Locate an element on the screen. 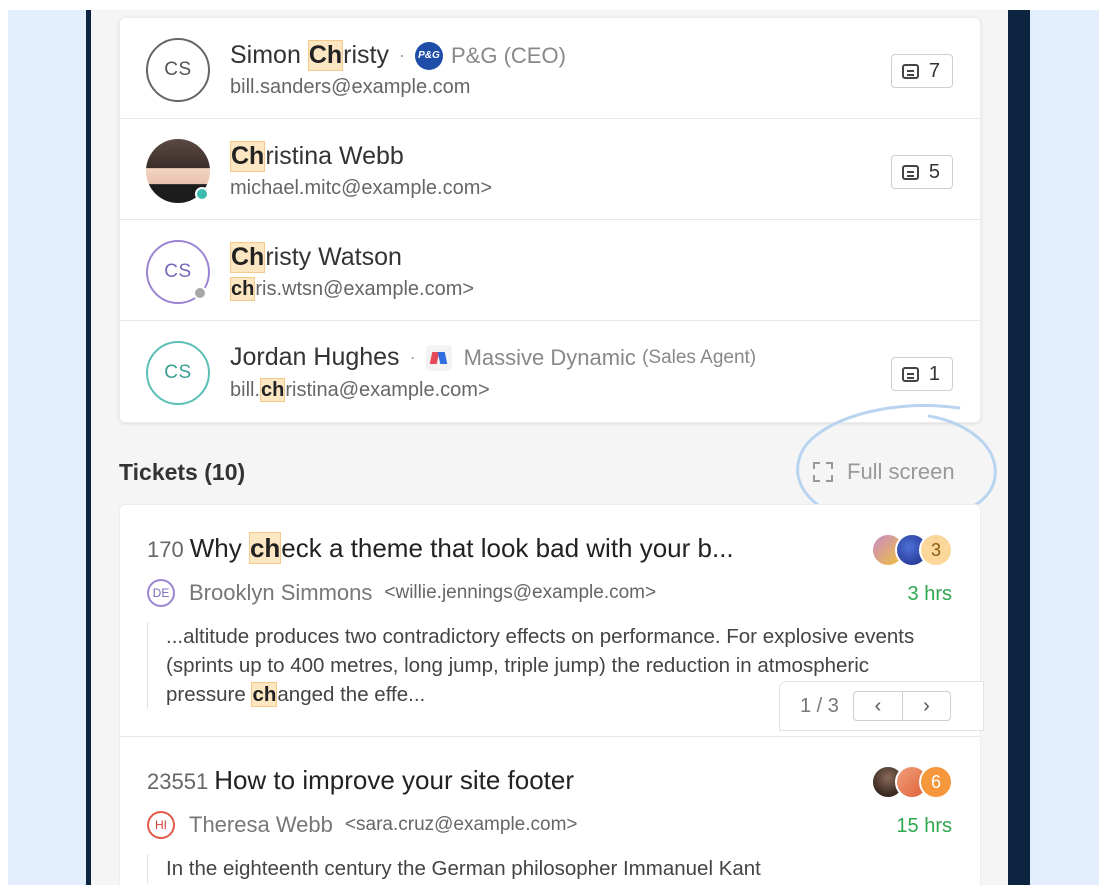  ticket-count: 5 is located at coordinates (934, 171).